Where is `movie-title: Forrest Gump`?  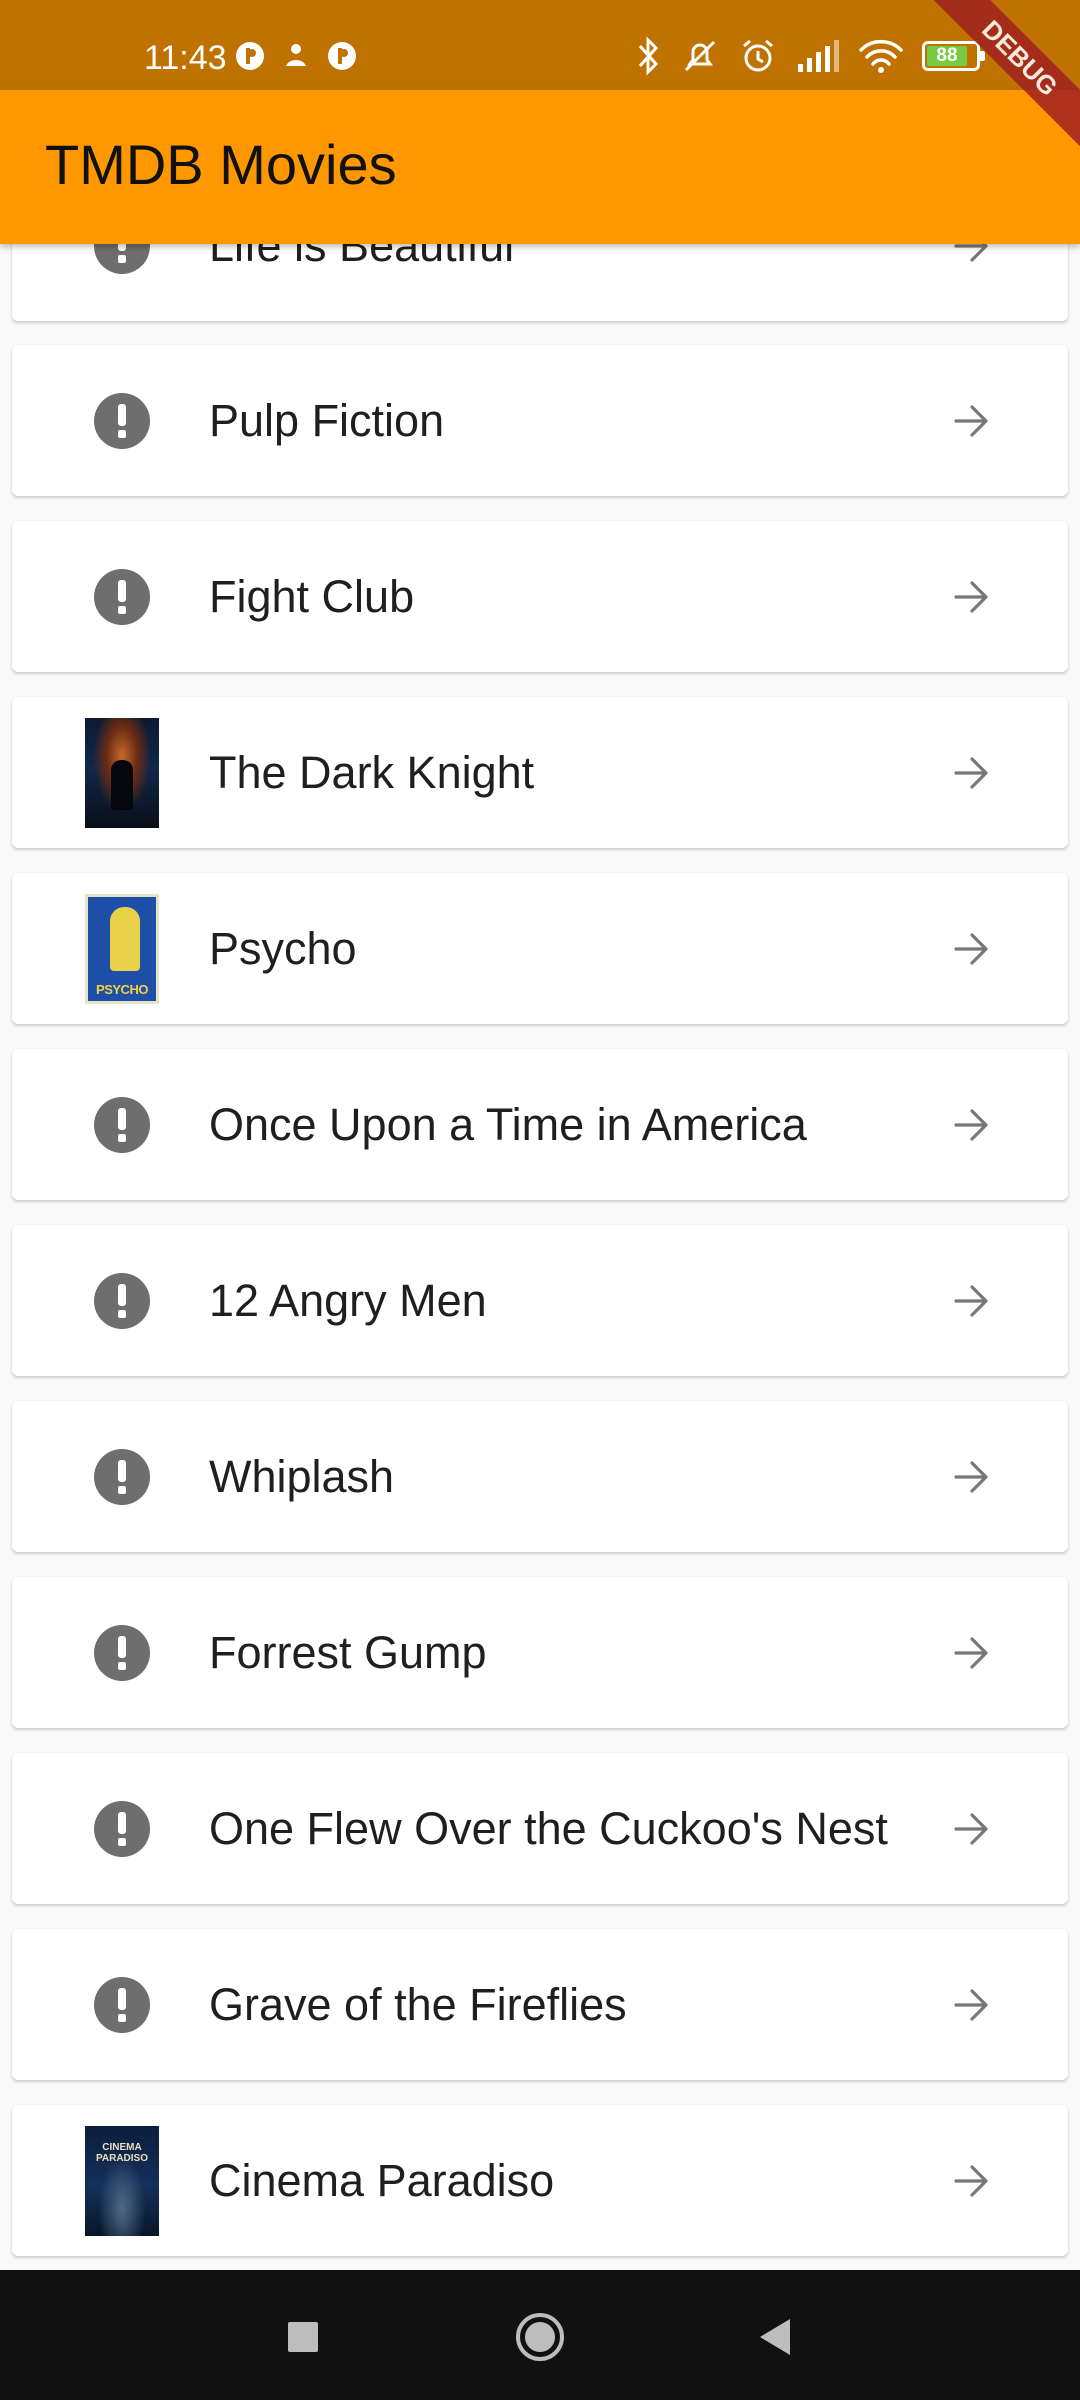
movie-title: Forrest Gump is located at coordinates (348, 1652).